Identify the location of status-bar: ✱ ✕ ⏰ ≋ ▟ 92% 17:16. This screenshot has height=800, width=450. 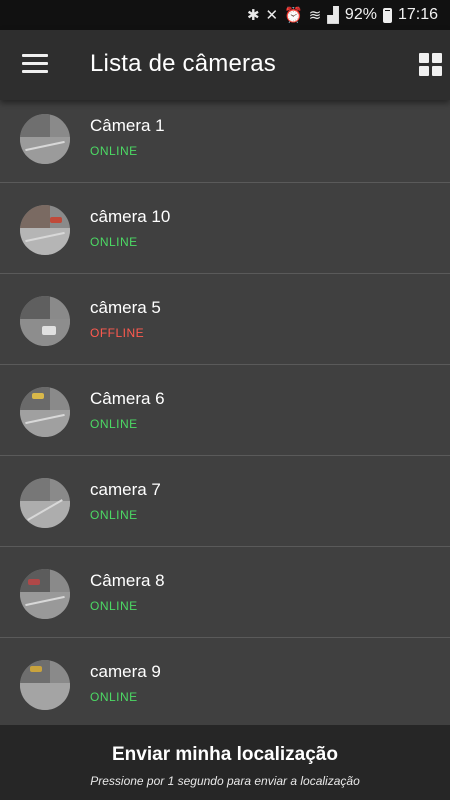
(225, 15).